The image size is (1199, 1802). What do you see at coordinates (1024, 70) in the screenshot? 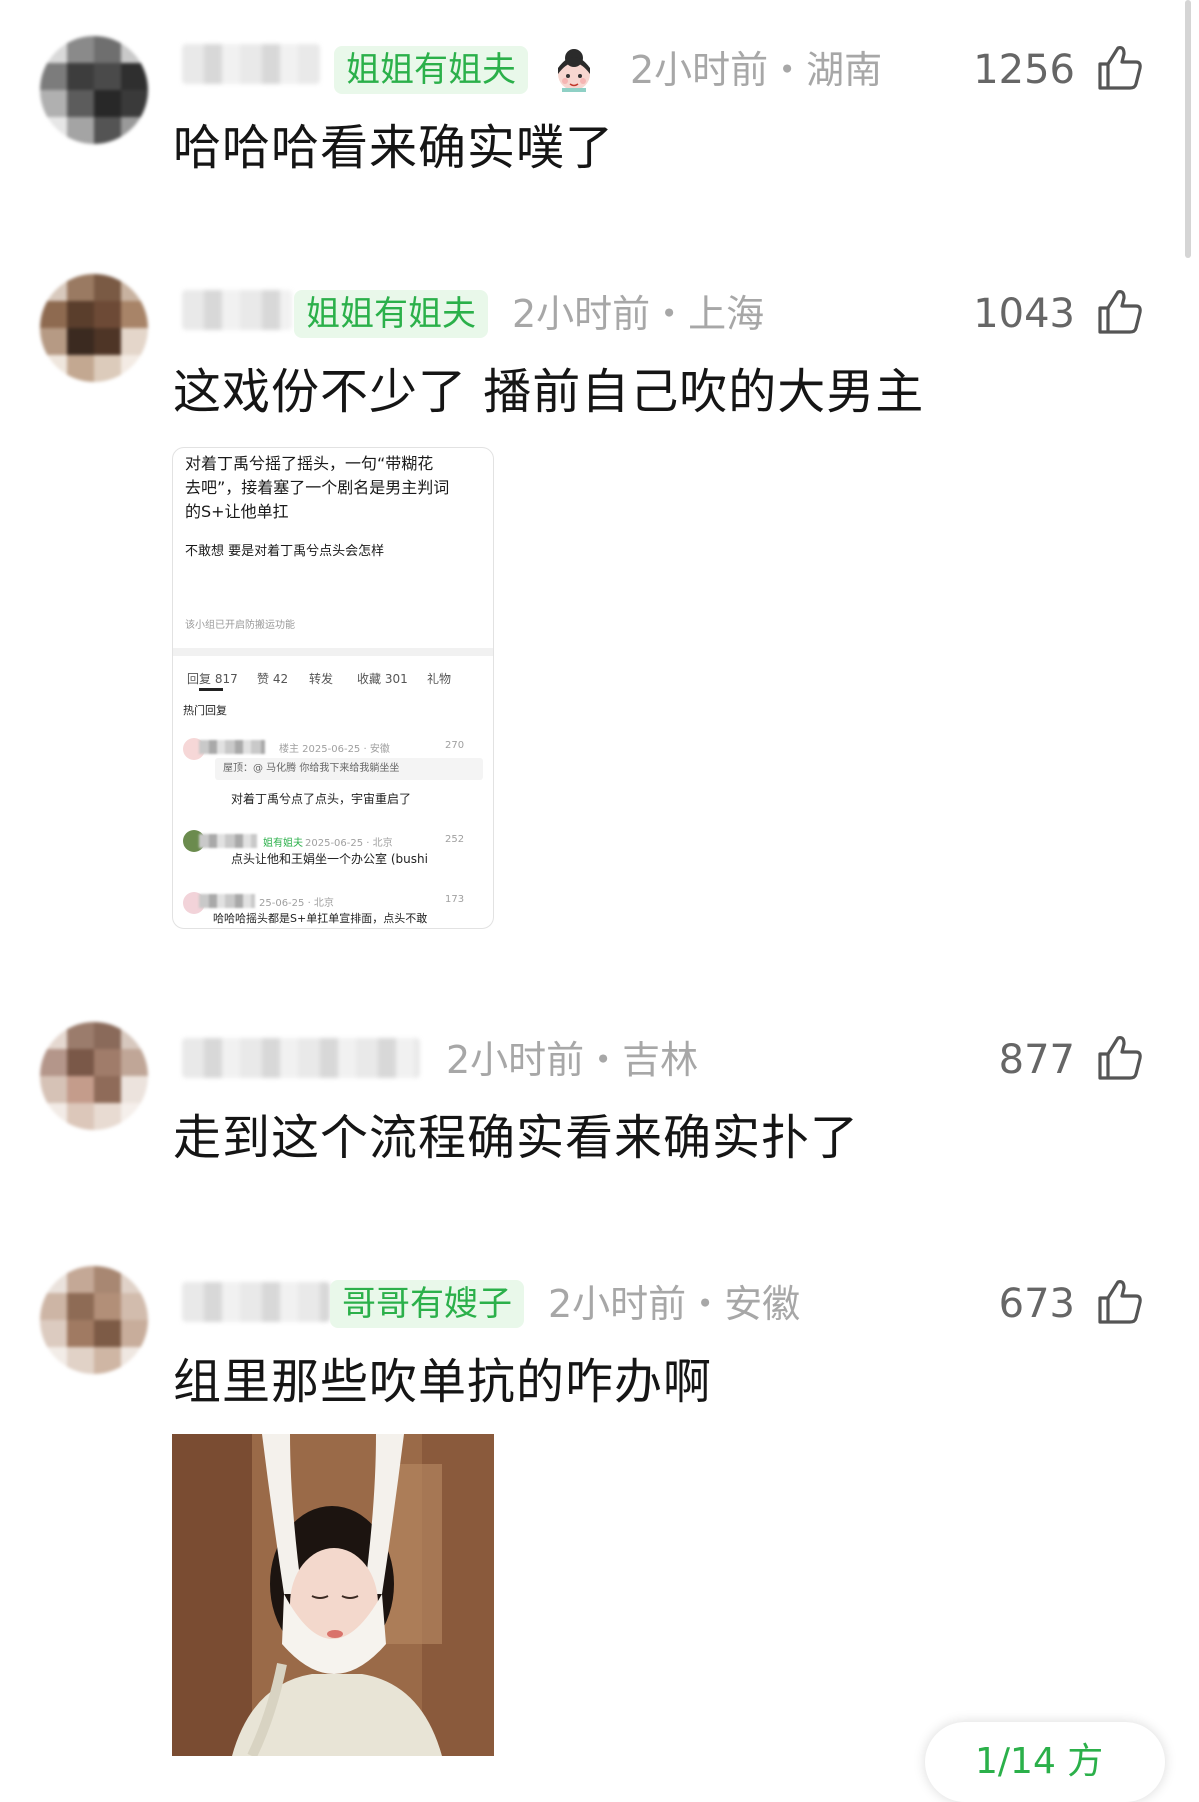
I see `like-count: 1256` at bounding box center [1024, 70].